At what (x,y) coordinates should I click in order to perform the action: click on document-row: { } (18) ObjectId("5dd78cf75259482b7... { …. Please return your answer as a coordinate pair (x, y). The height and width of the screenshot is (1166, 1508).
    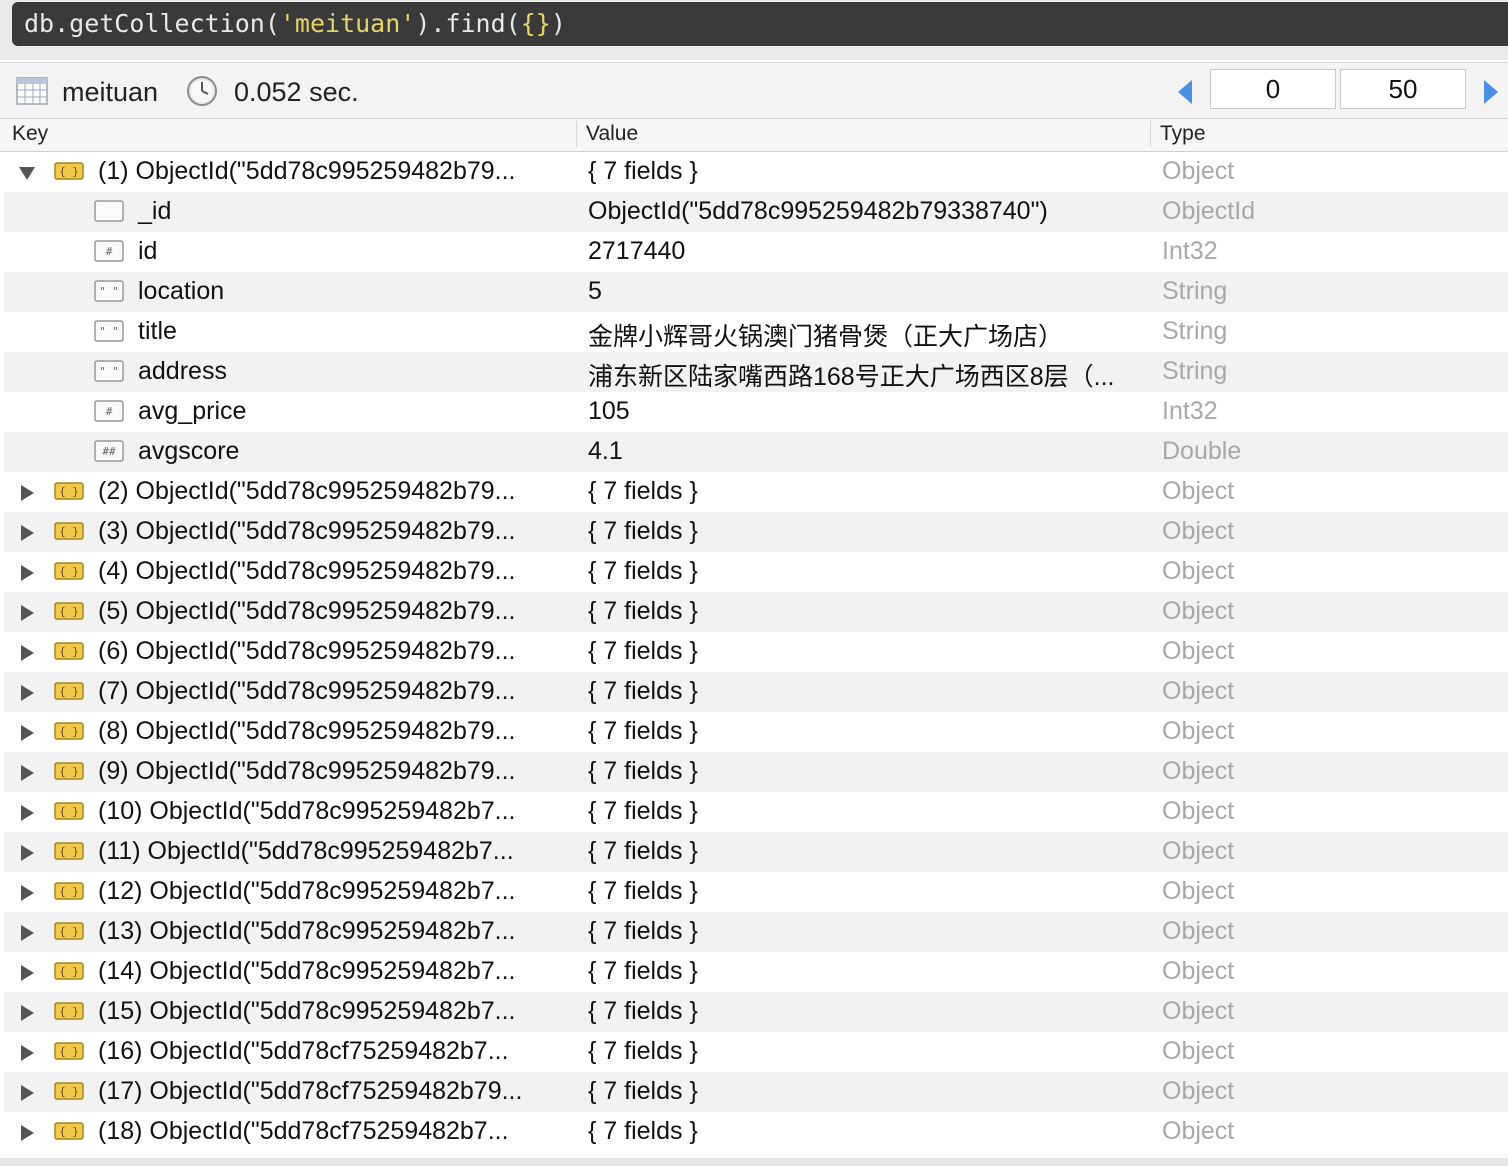
    Looking at the image, I should click on (756, 1132).